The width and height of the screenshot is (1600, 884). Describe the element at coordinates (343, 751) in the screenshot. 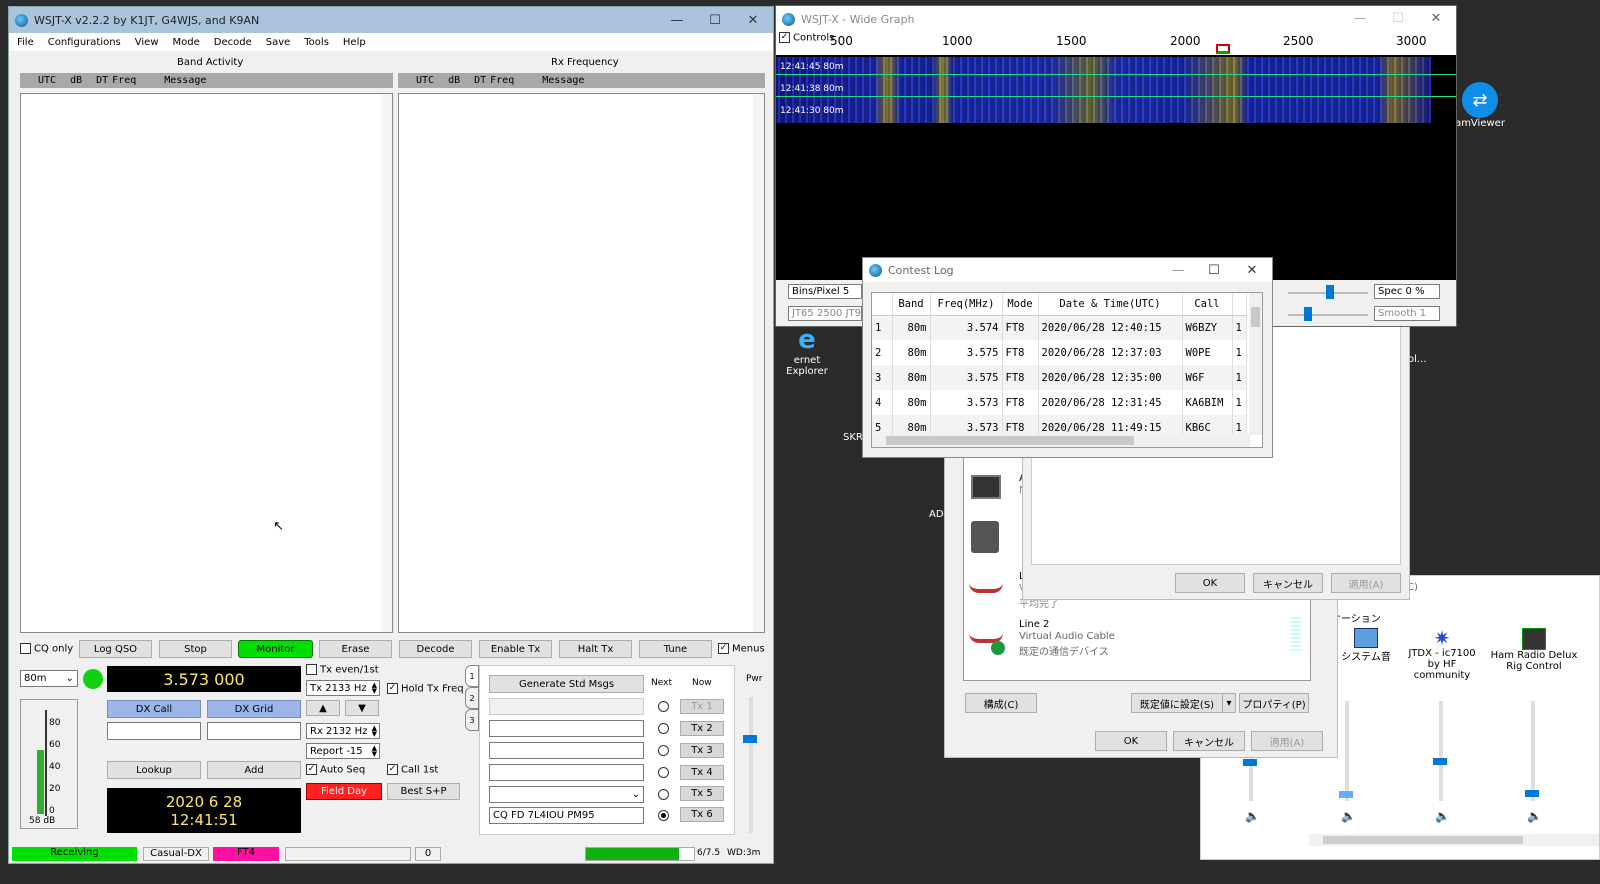

I see `report-spinbox: Report -15 ▲ ▼` at that location.